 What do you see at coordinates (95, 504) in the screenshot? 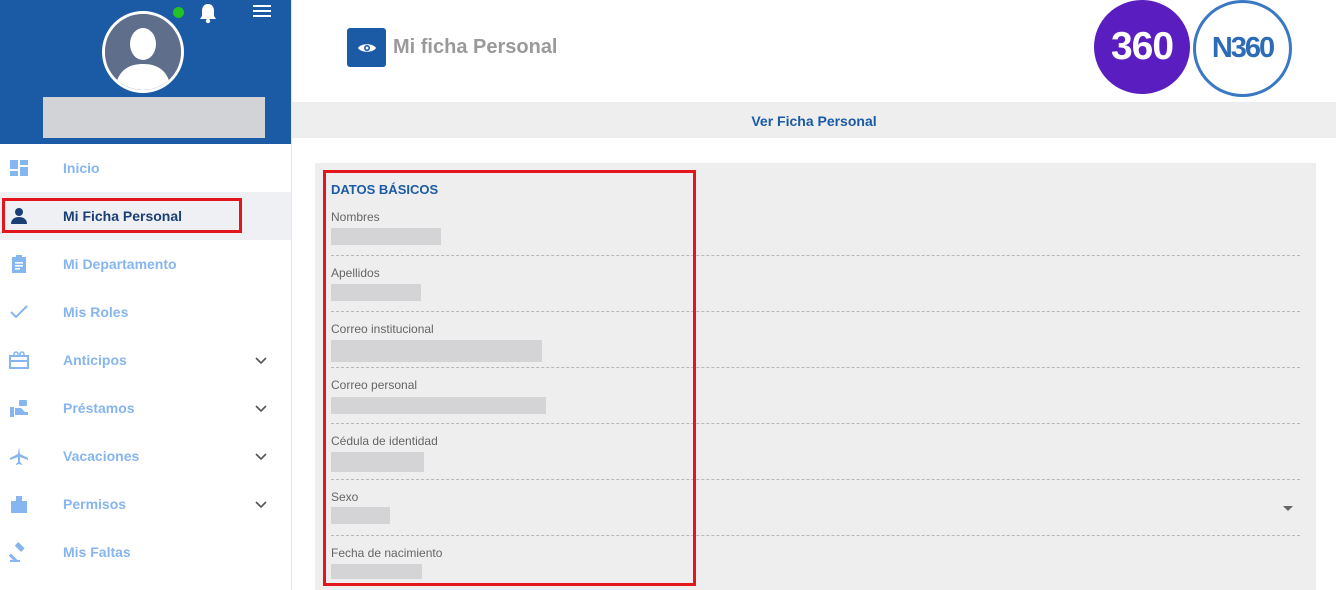
I see `sidebar-item-label: Permisos` at bounding box center [95, 504].